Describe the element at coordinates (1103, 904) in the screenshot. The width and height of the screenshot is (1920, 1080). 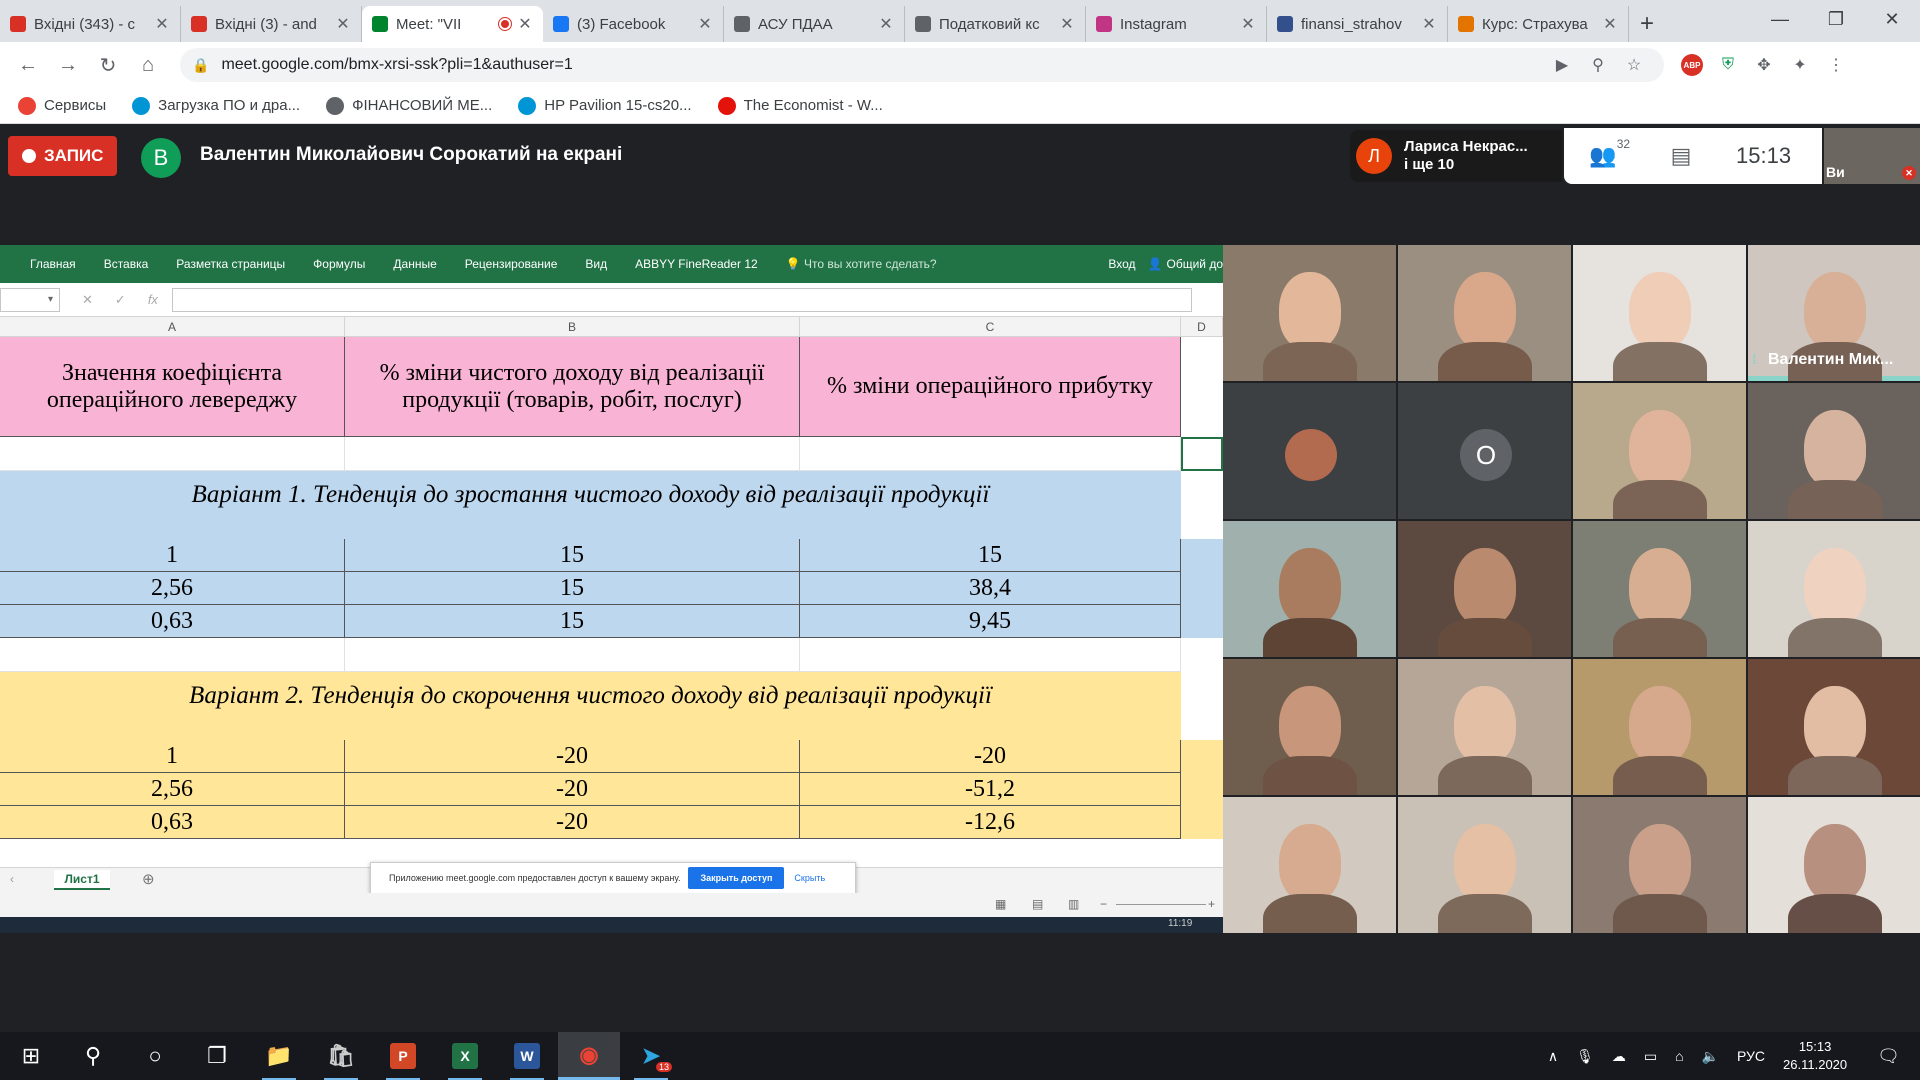
I see `zoom-out-icon: −` at that location.